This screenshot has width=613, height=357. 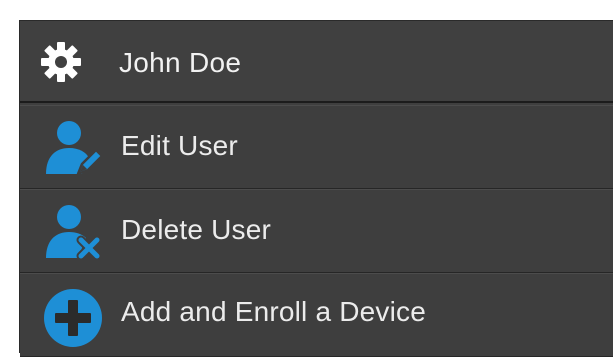 I want to click on add-device-icon, so click(x=73, y=318).